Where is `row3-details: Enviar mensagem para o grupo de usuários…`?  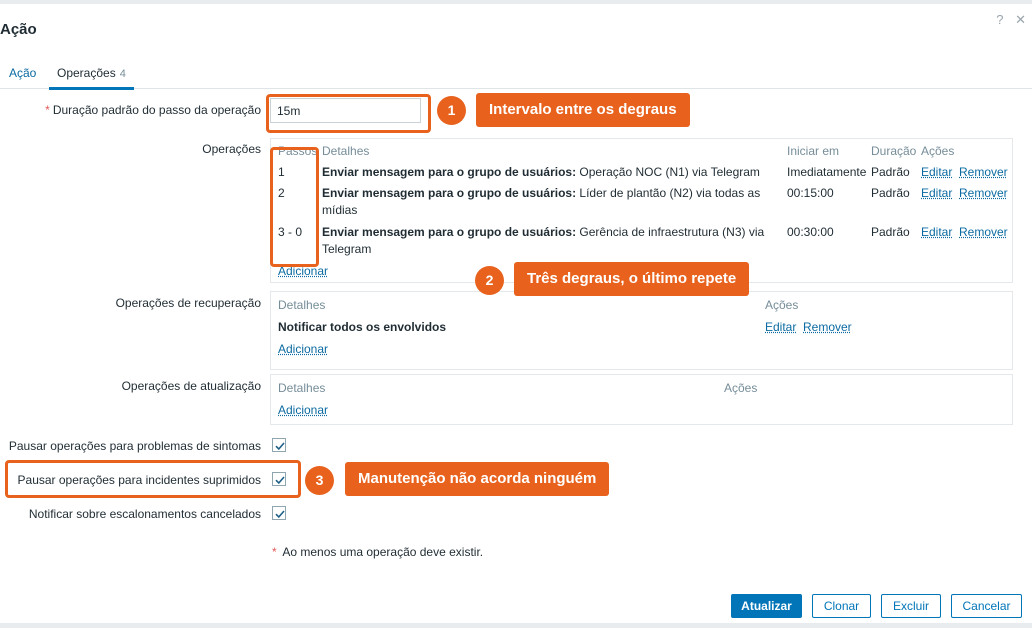 row3-details: Enviar mensagem para o grupo de usuários… is located at coordinates (549, 241).